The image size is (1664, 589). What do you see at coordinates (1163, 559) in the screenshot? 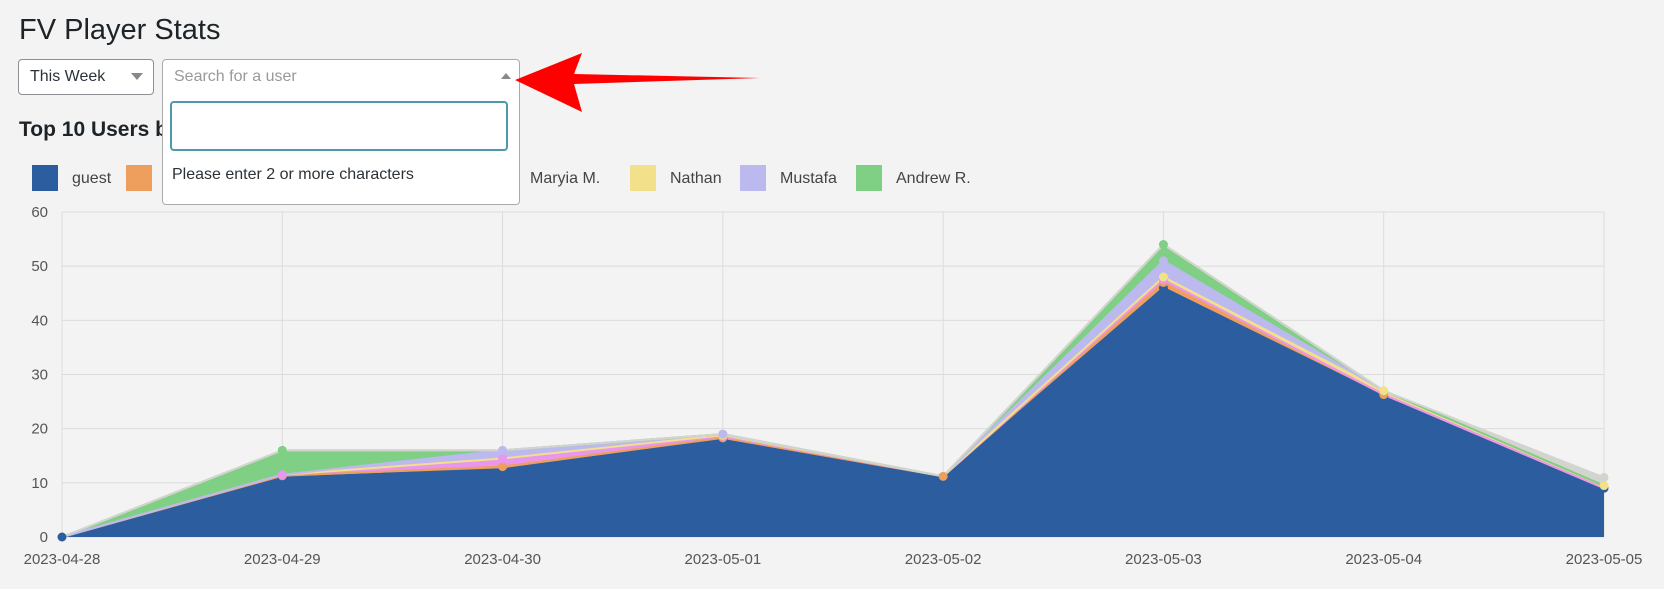
I see `x-tick-label: 2023-05-03` at bounding box center [1163, 559].